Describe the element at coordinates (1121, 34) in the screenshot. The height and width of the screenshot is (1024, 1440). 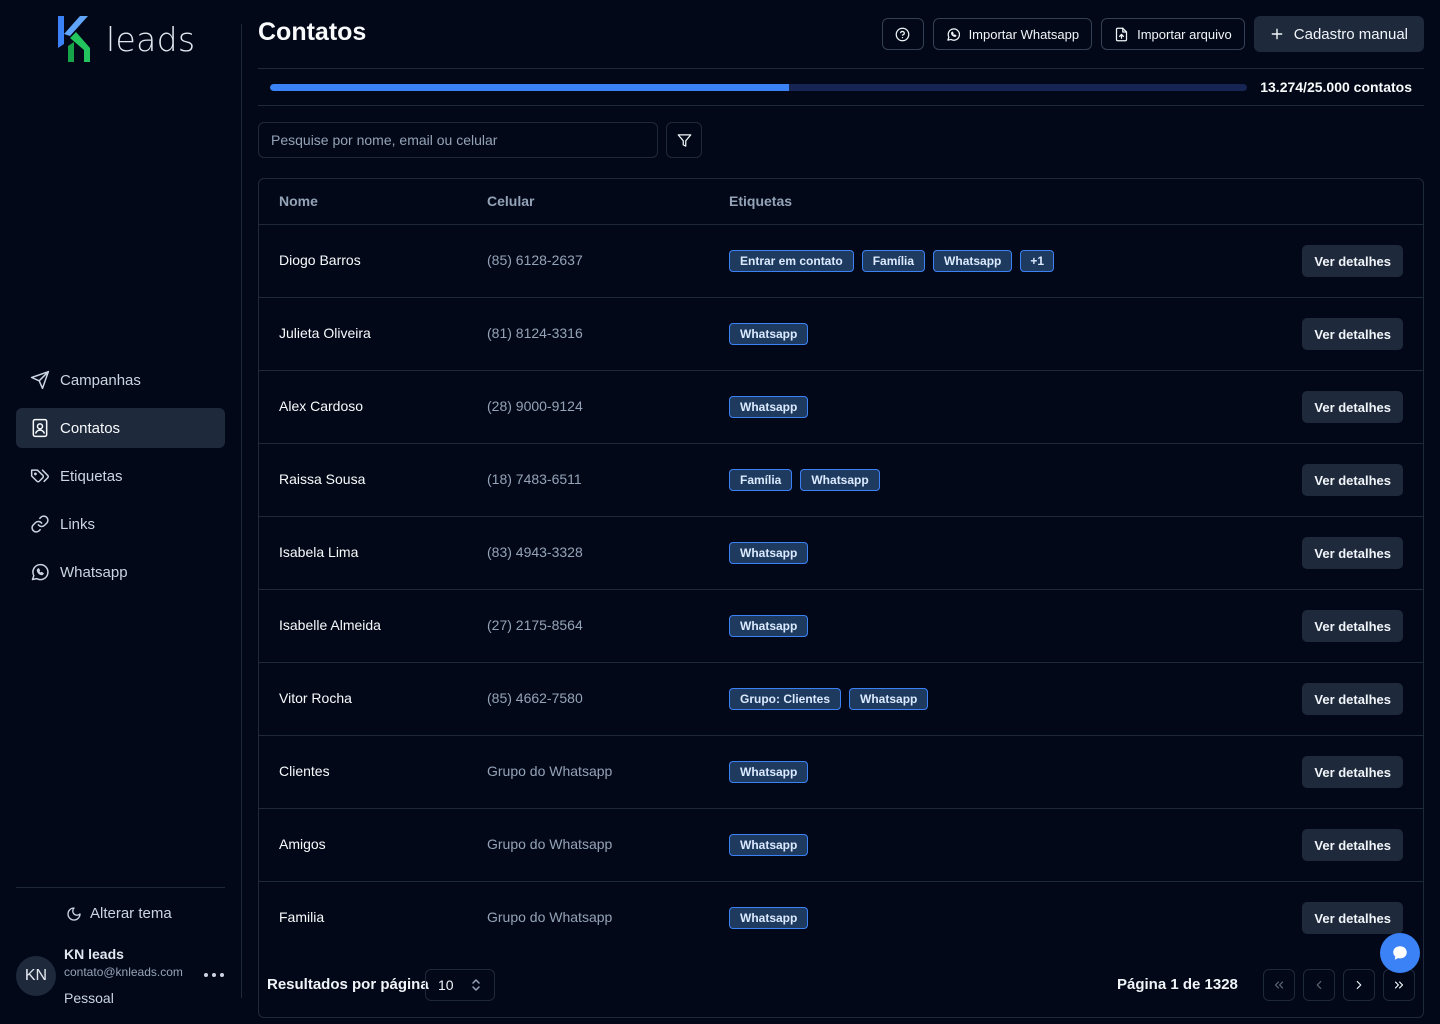
I see `file-upload-icon` at that location.